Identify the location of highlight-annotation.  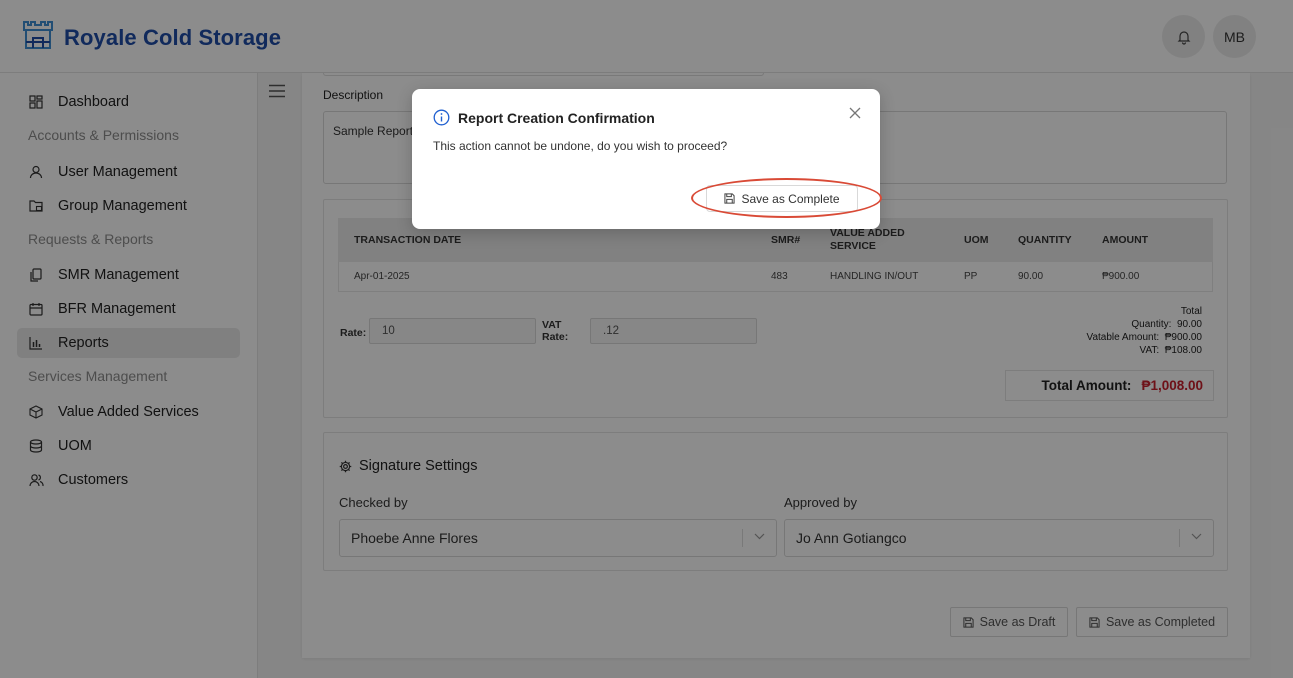
(786, 198).